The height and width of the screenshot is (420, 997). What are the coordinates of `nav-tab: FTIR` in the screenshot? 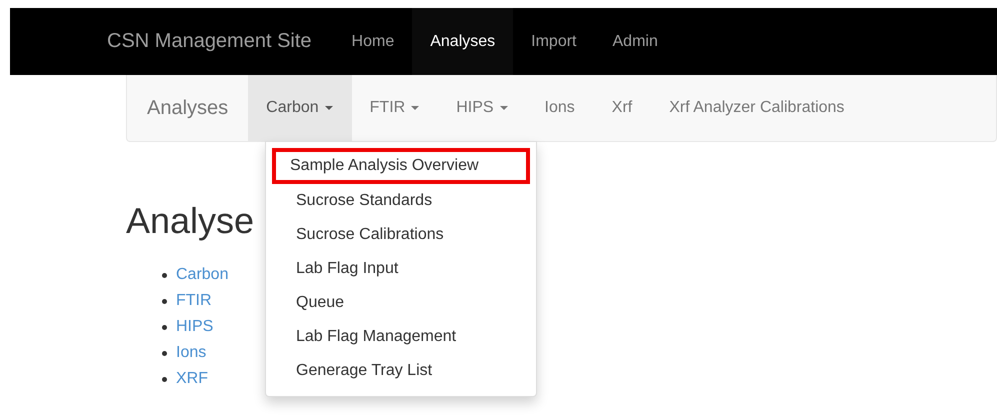 It's located at (395, 108).